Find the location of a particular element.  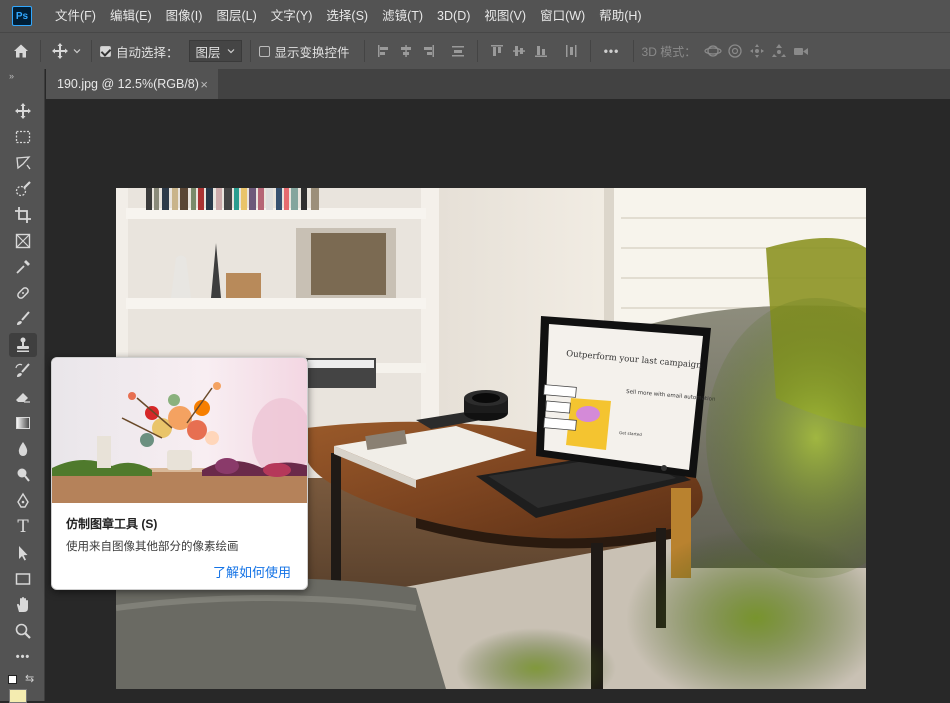

menu-select: 选择(S) is located at coordinates (347, 16).